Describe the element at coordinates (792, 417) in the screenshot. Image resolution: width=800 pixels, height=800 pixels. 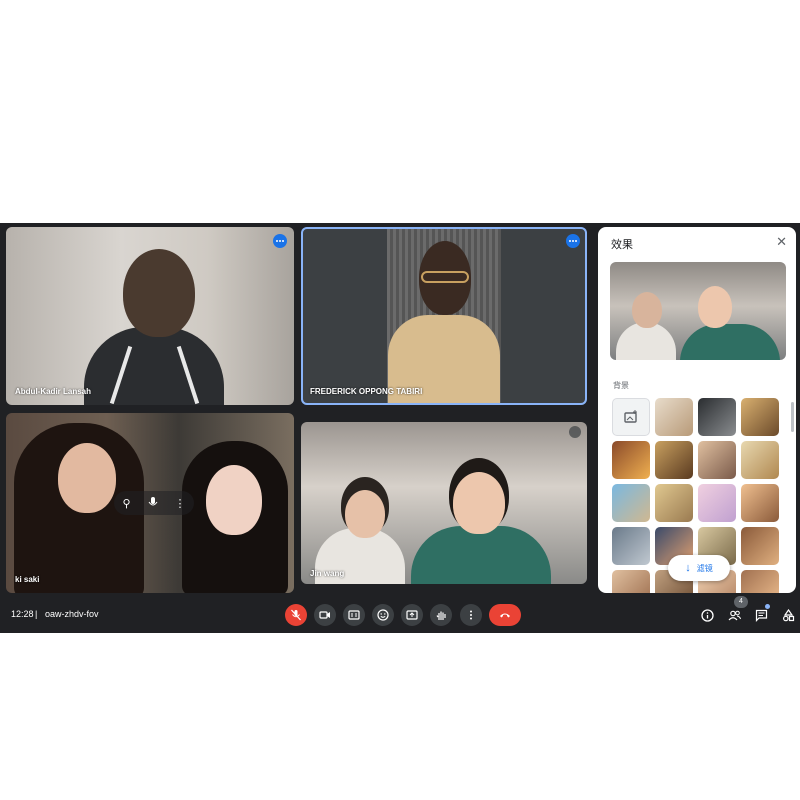
I see `panel-scrollbar` at that location.